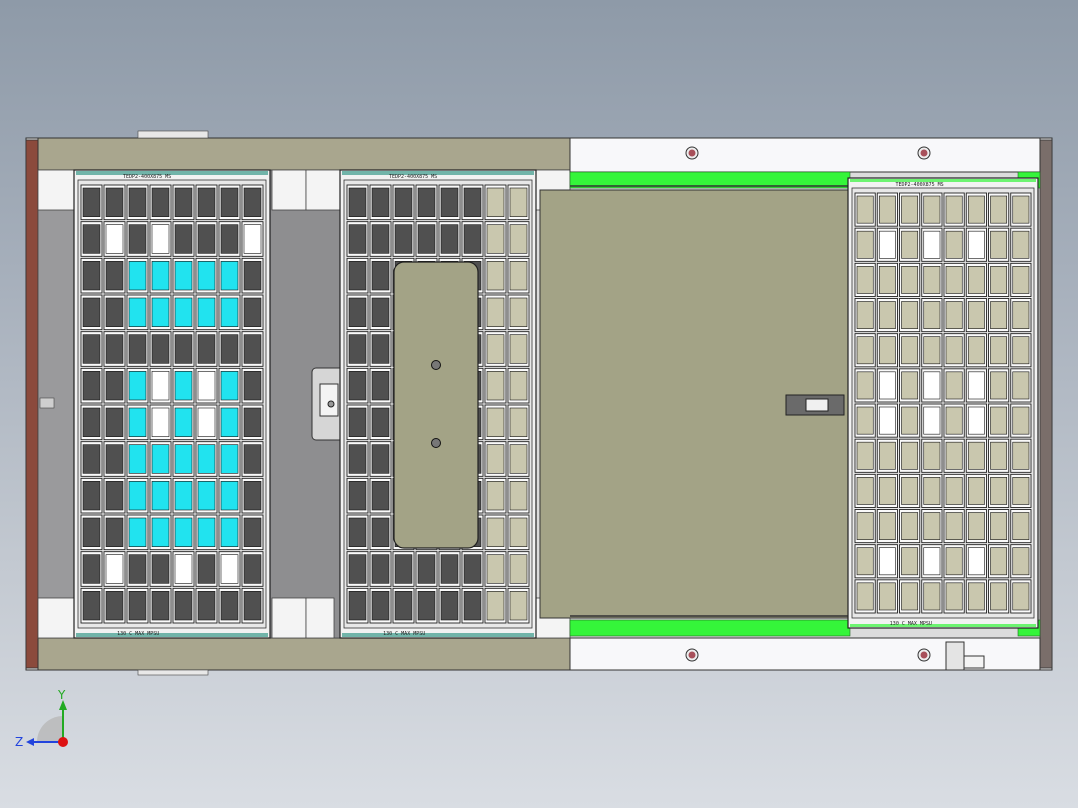  What do you see at coordinates (19, 742) in the screenshot?
I see `z-axis-label: Z` at bounding box center [19, 742].